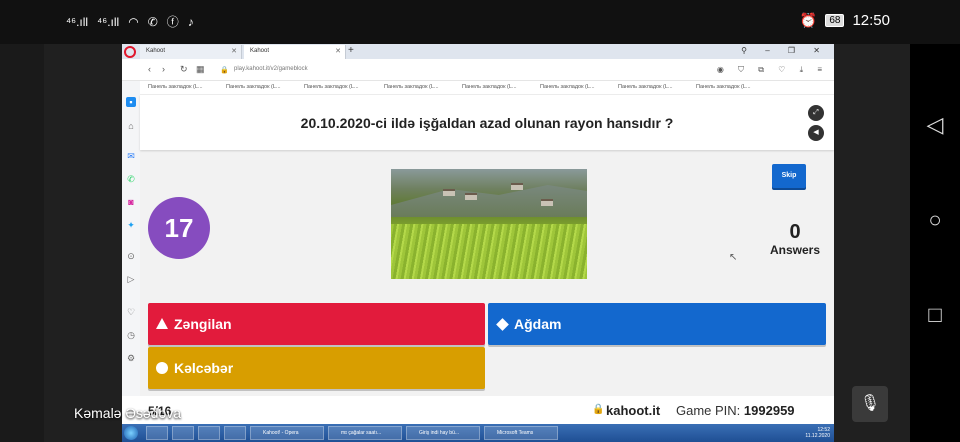 Image resolution: width=960 pixels, height=442 pixels. I want to click on favorite-icon: ⌂, so click(131, 126).